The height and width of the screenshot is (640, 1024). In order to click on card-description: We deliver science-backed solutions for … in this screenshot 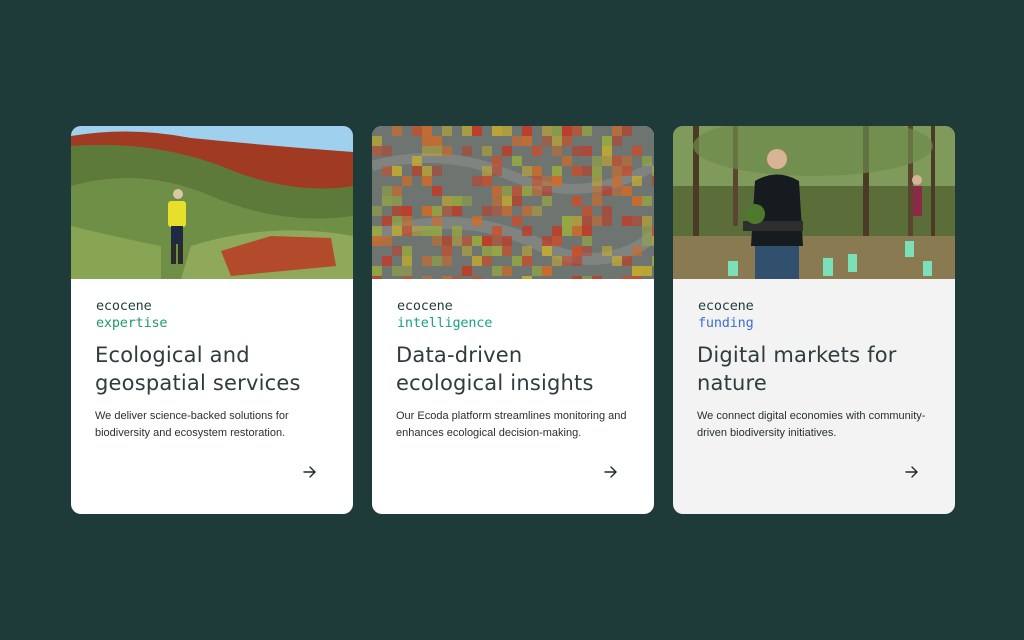, I will do `click(192, 424)`.